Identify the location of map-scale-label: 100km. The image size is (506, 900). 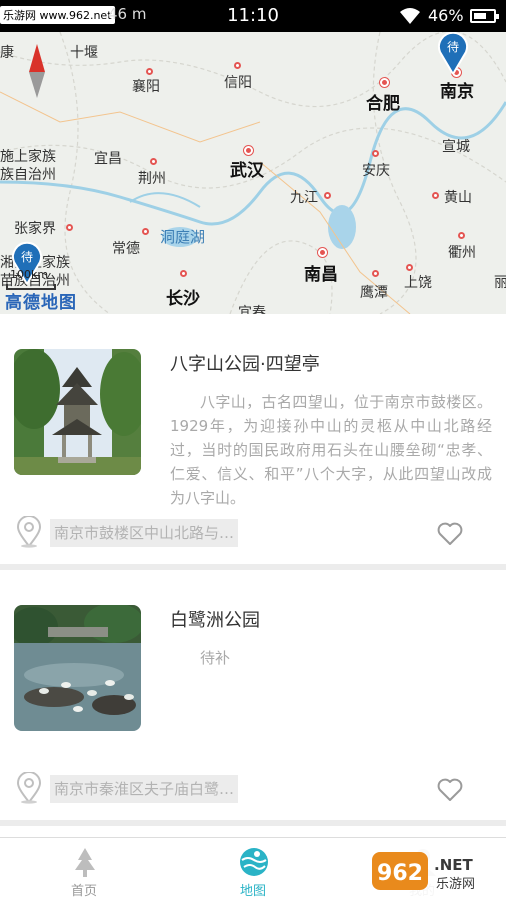
(29, 274).